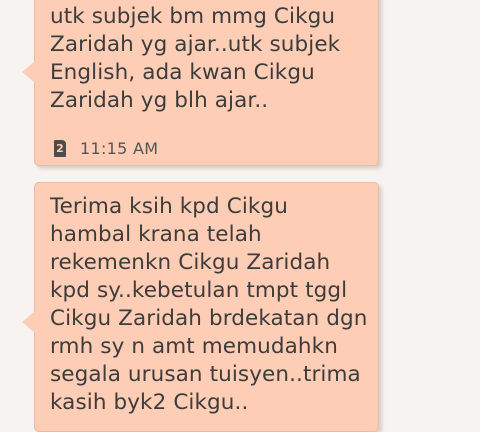 This screenshot has height=432, width=480. I want to click on message-meta: 2 11:15 AM, so click(106, 148).